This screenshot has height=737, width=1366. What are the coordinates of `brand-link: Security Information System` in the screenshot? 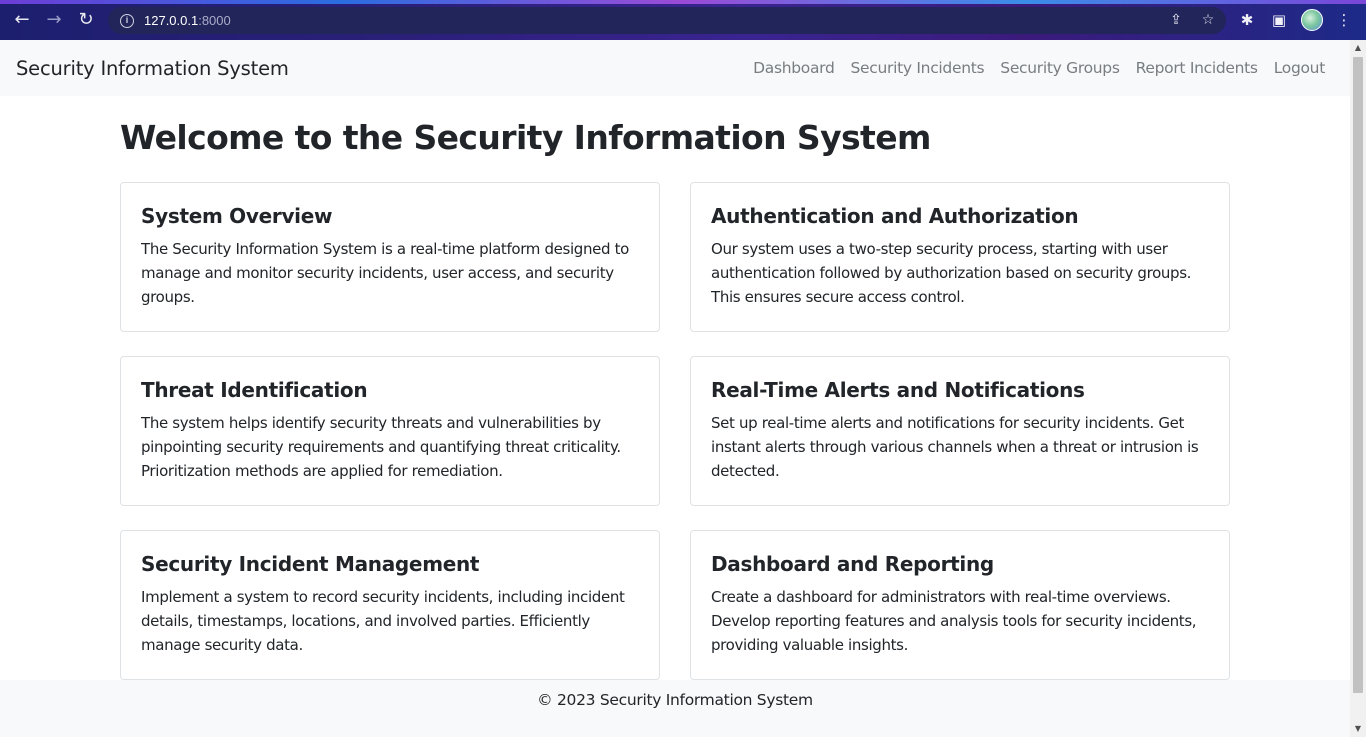 It's located at (152, 68).